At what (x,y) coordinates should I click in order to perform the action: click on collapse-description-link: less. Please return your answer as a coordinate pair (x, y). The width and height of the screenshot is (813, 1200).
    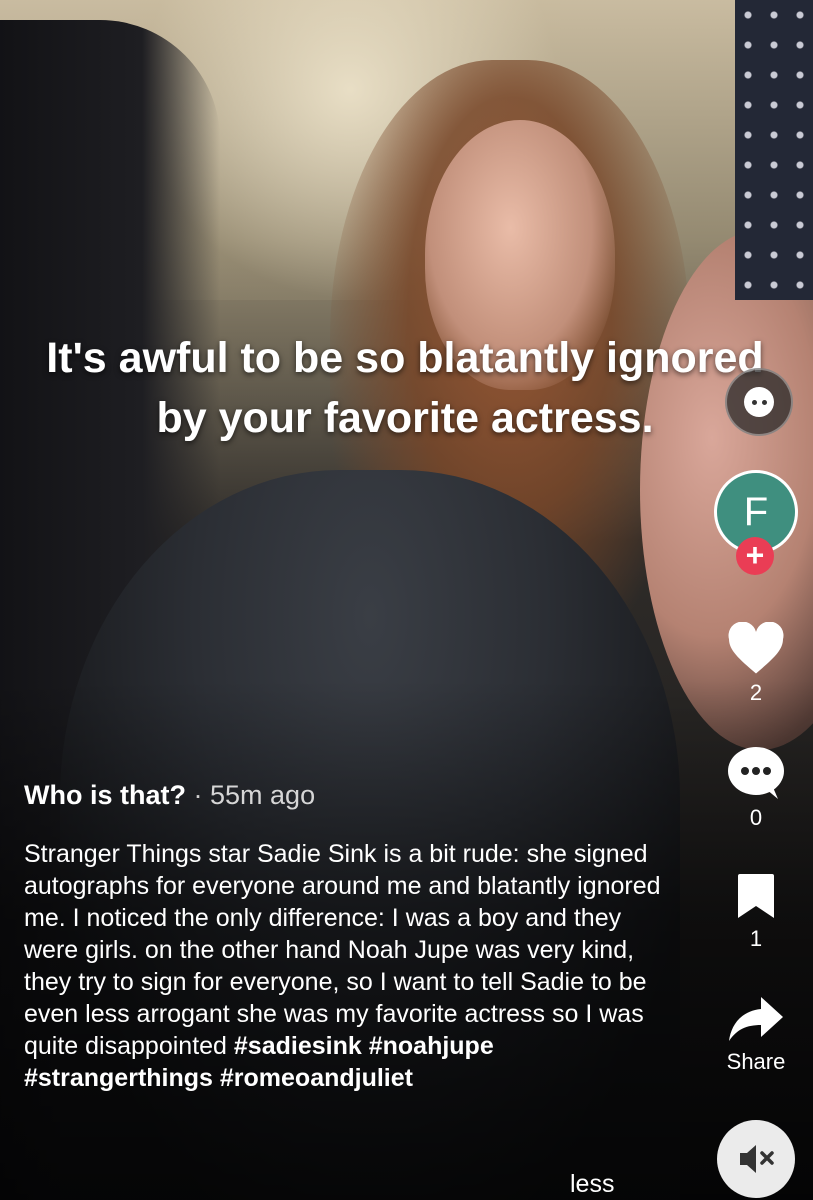
    Looking at the image, I should click on (592, 1184).